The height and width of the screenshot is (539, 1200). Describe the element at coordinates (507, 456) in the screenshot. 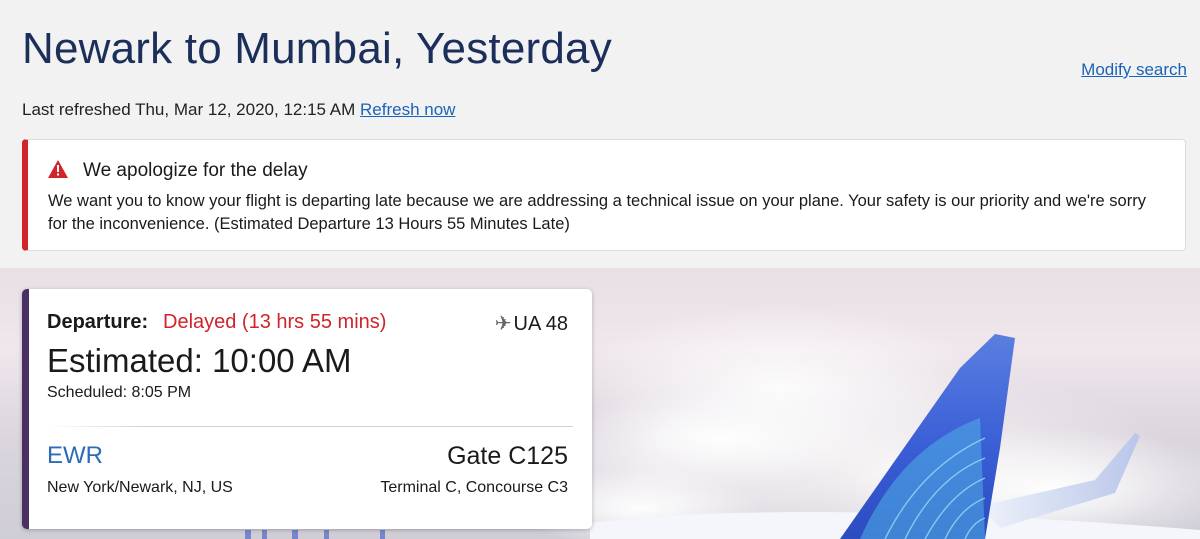

I see `gate-number: Gate C125` at that location.